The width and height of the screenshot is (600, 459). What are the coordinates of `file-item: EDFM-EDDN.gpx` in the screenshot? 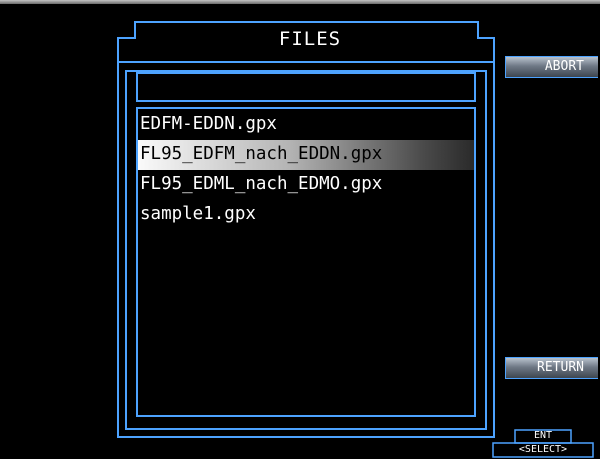 It's located at (306, 125).